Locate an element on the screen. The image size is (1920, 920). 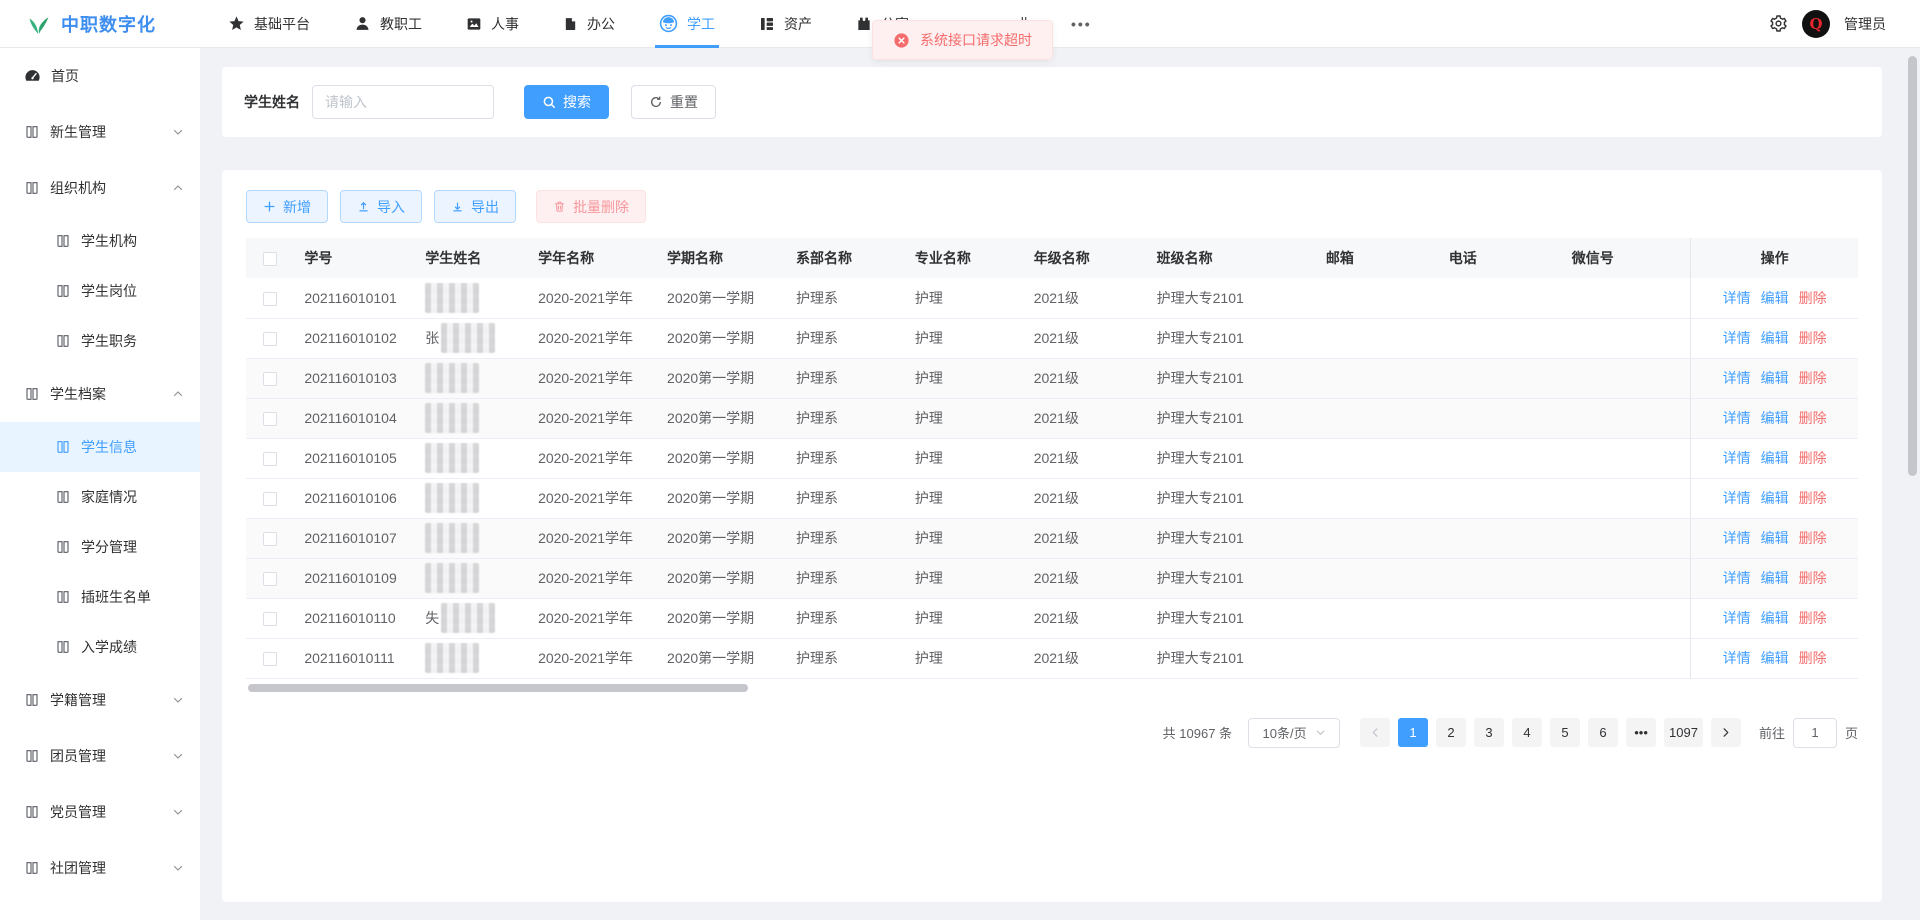
cell-grade: 2021级 is located at coordinates (1085, 658).